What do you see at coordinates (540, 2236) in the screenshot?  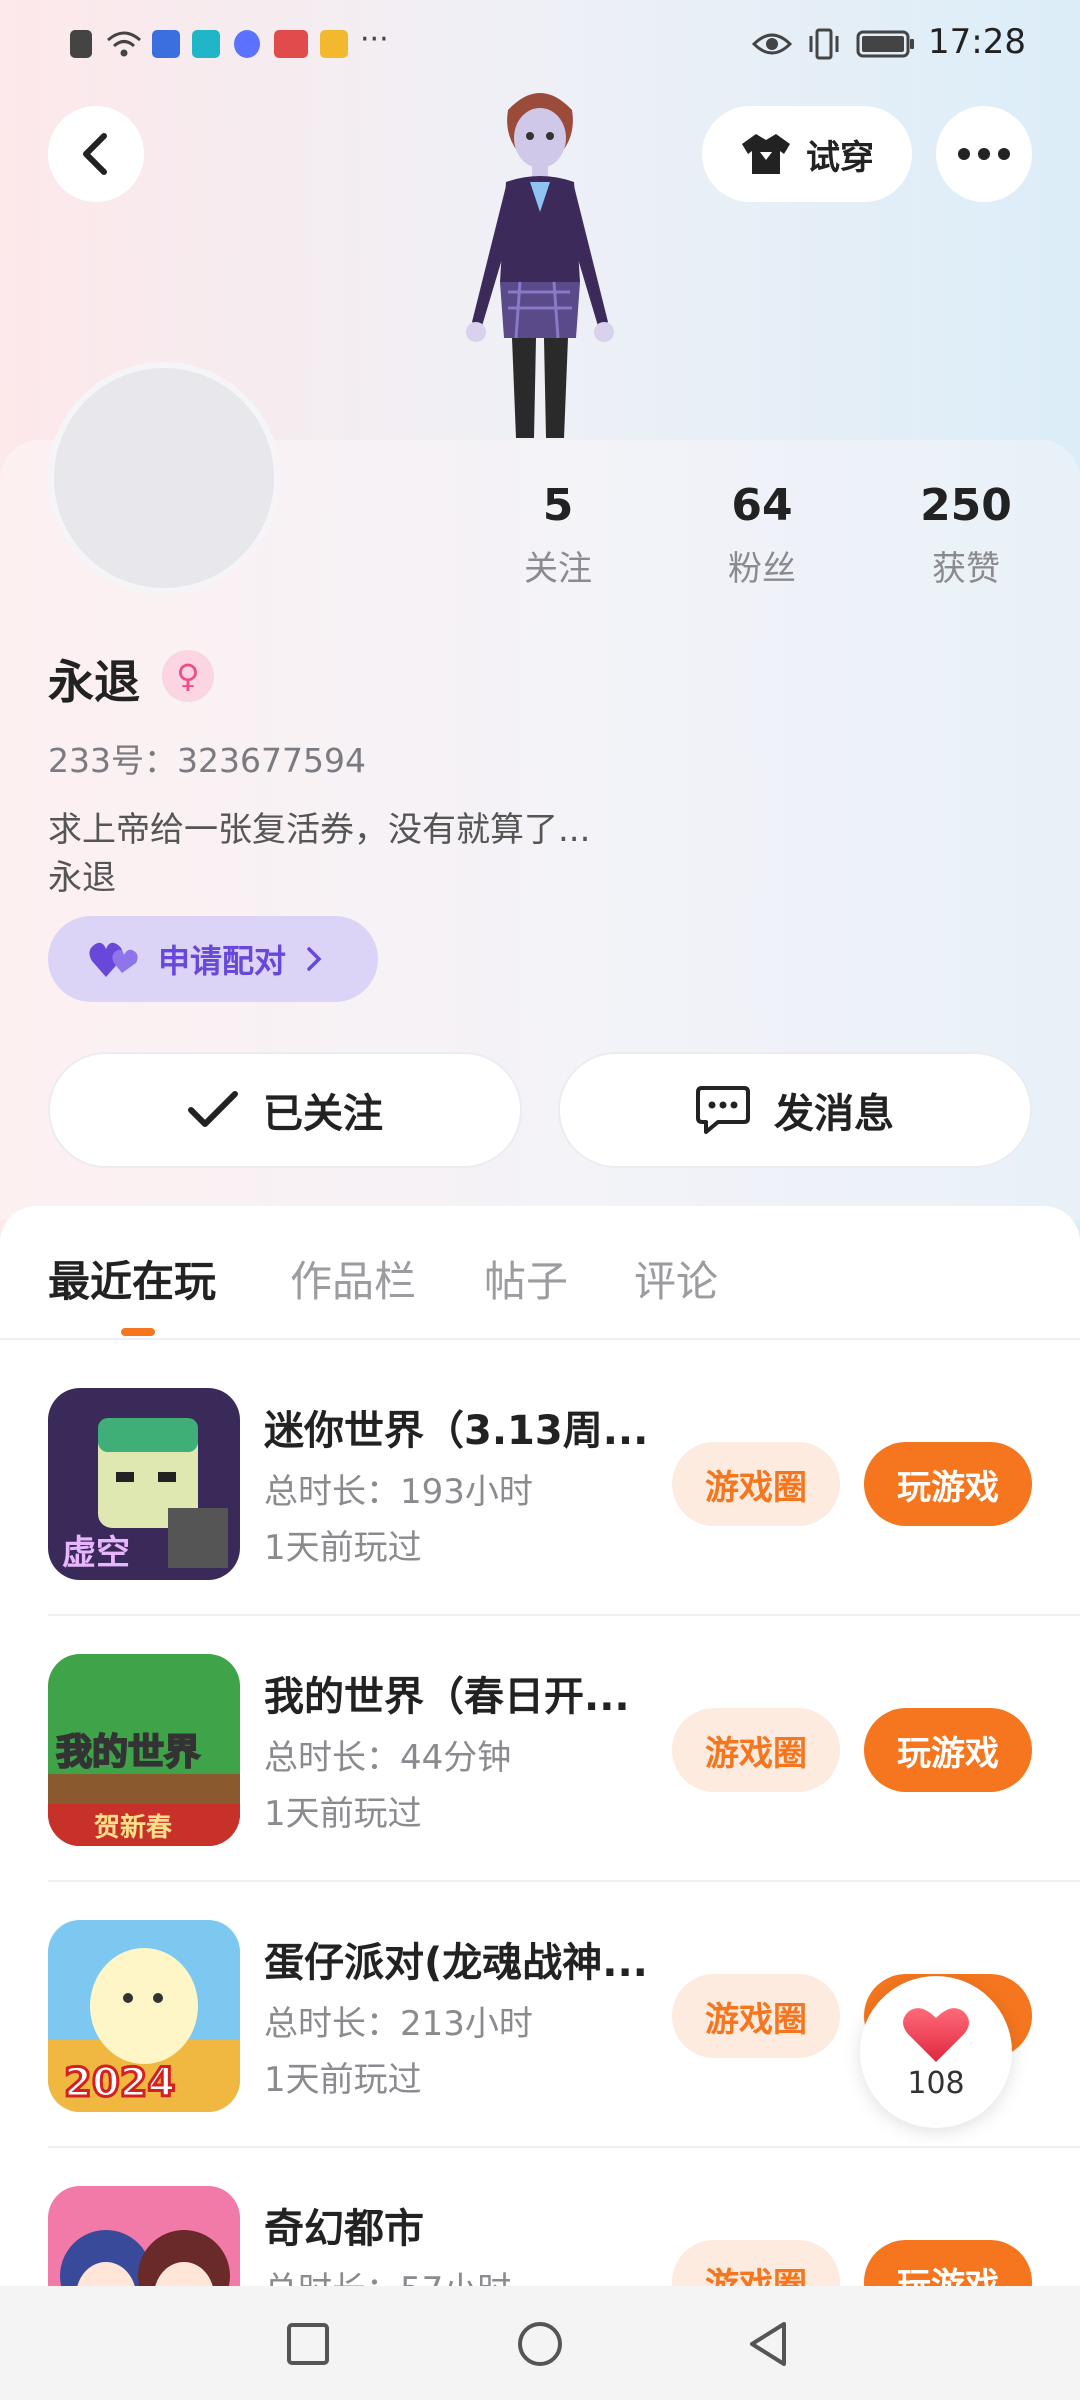 I see `list-item: 奇幻都市 总时长：57小时 游戏圈 玩游戏` at bounding box center [540, 2236].